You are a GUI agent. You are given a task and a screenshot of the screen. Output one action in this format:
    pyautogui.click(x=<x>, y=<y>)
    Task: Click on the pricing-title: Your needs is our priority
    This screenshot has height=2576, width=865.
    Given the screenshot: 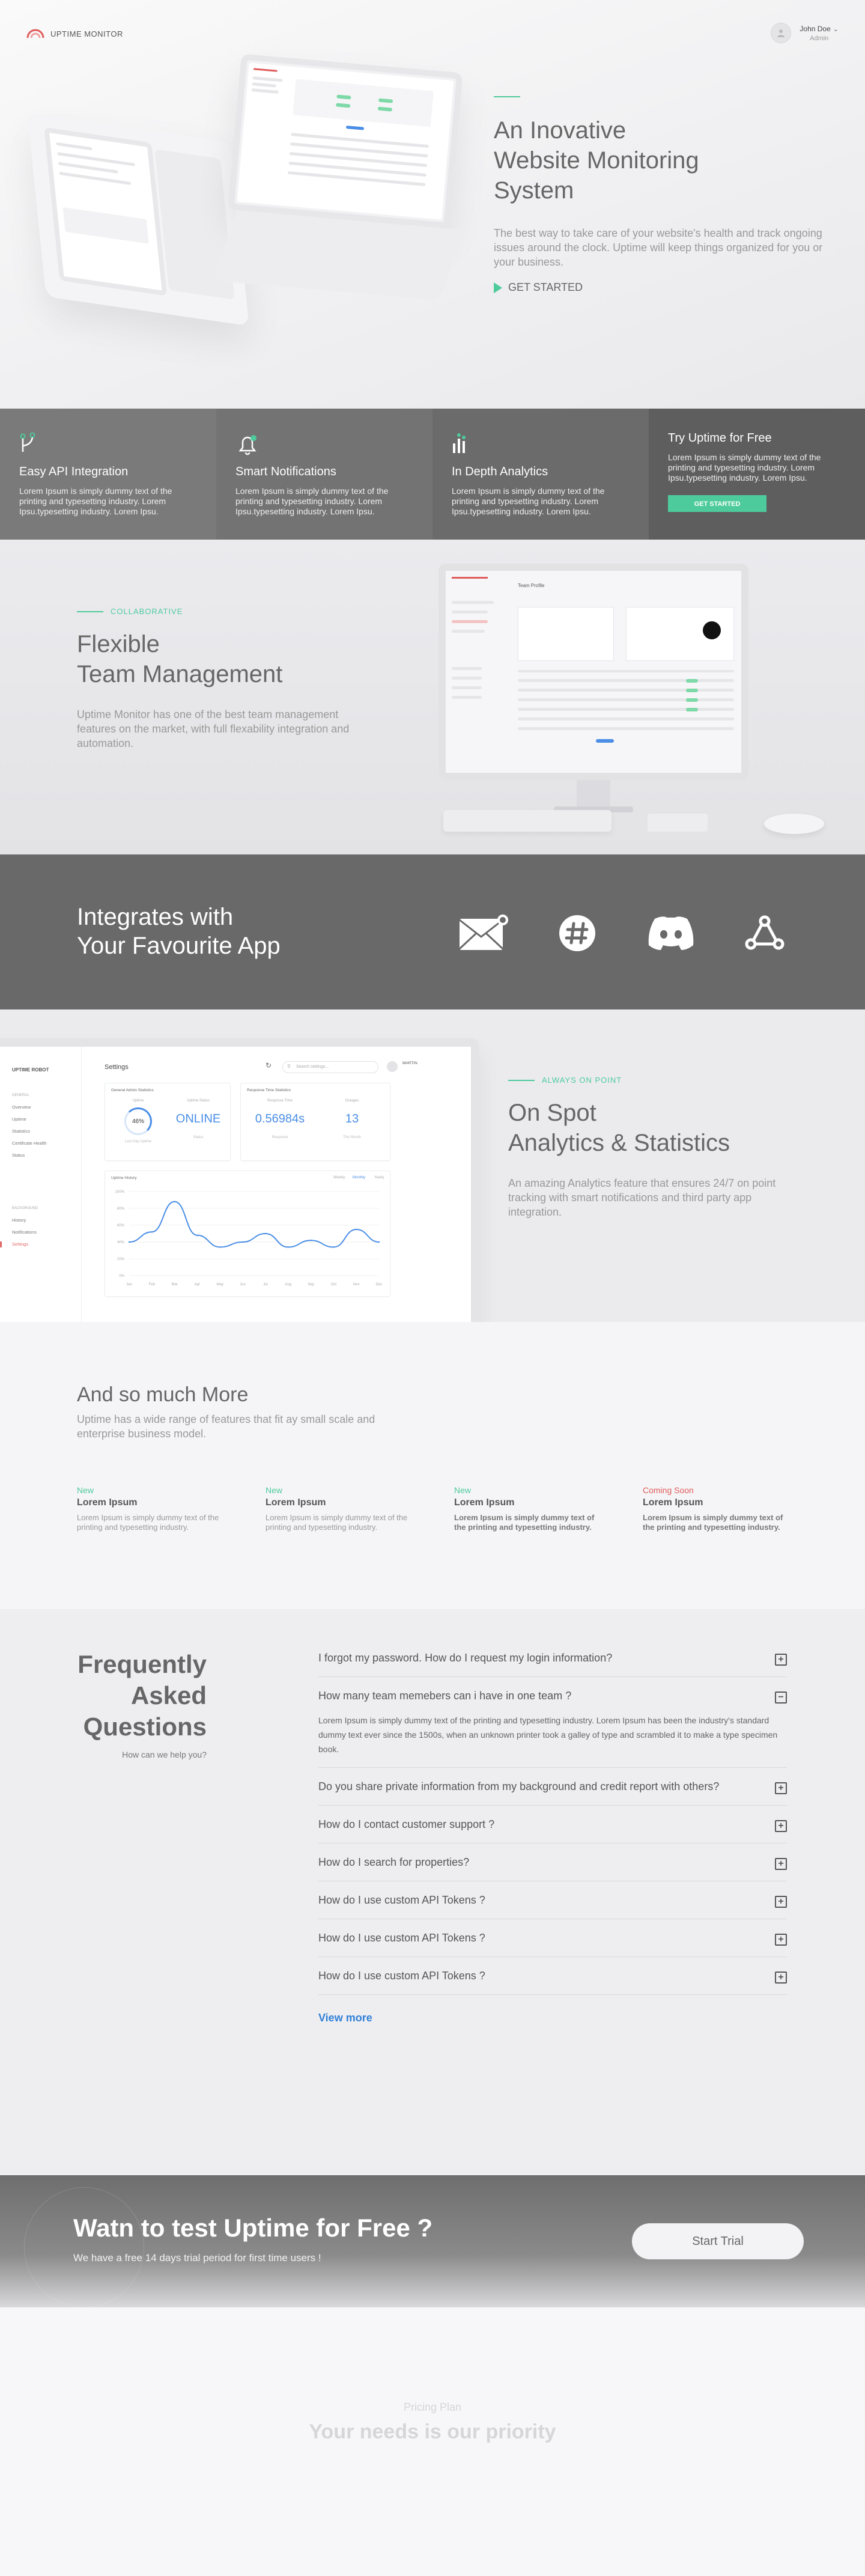 What is the action you would take?
    pyautogui.click(x=432, y=2431)
    